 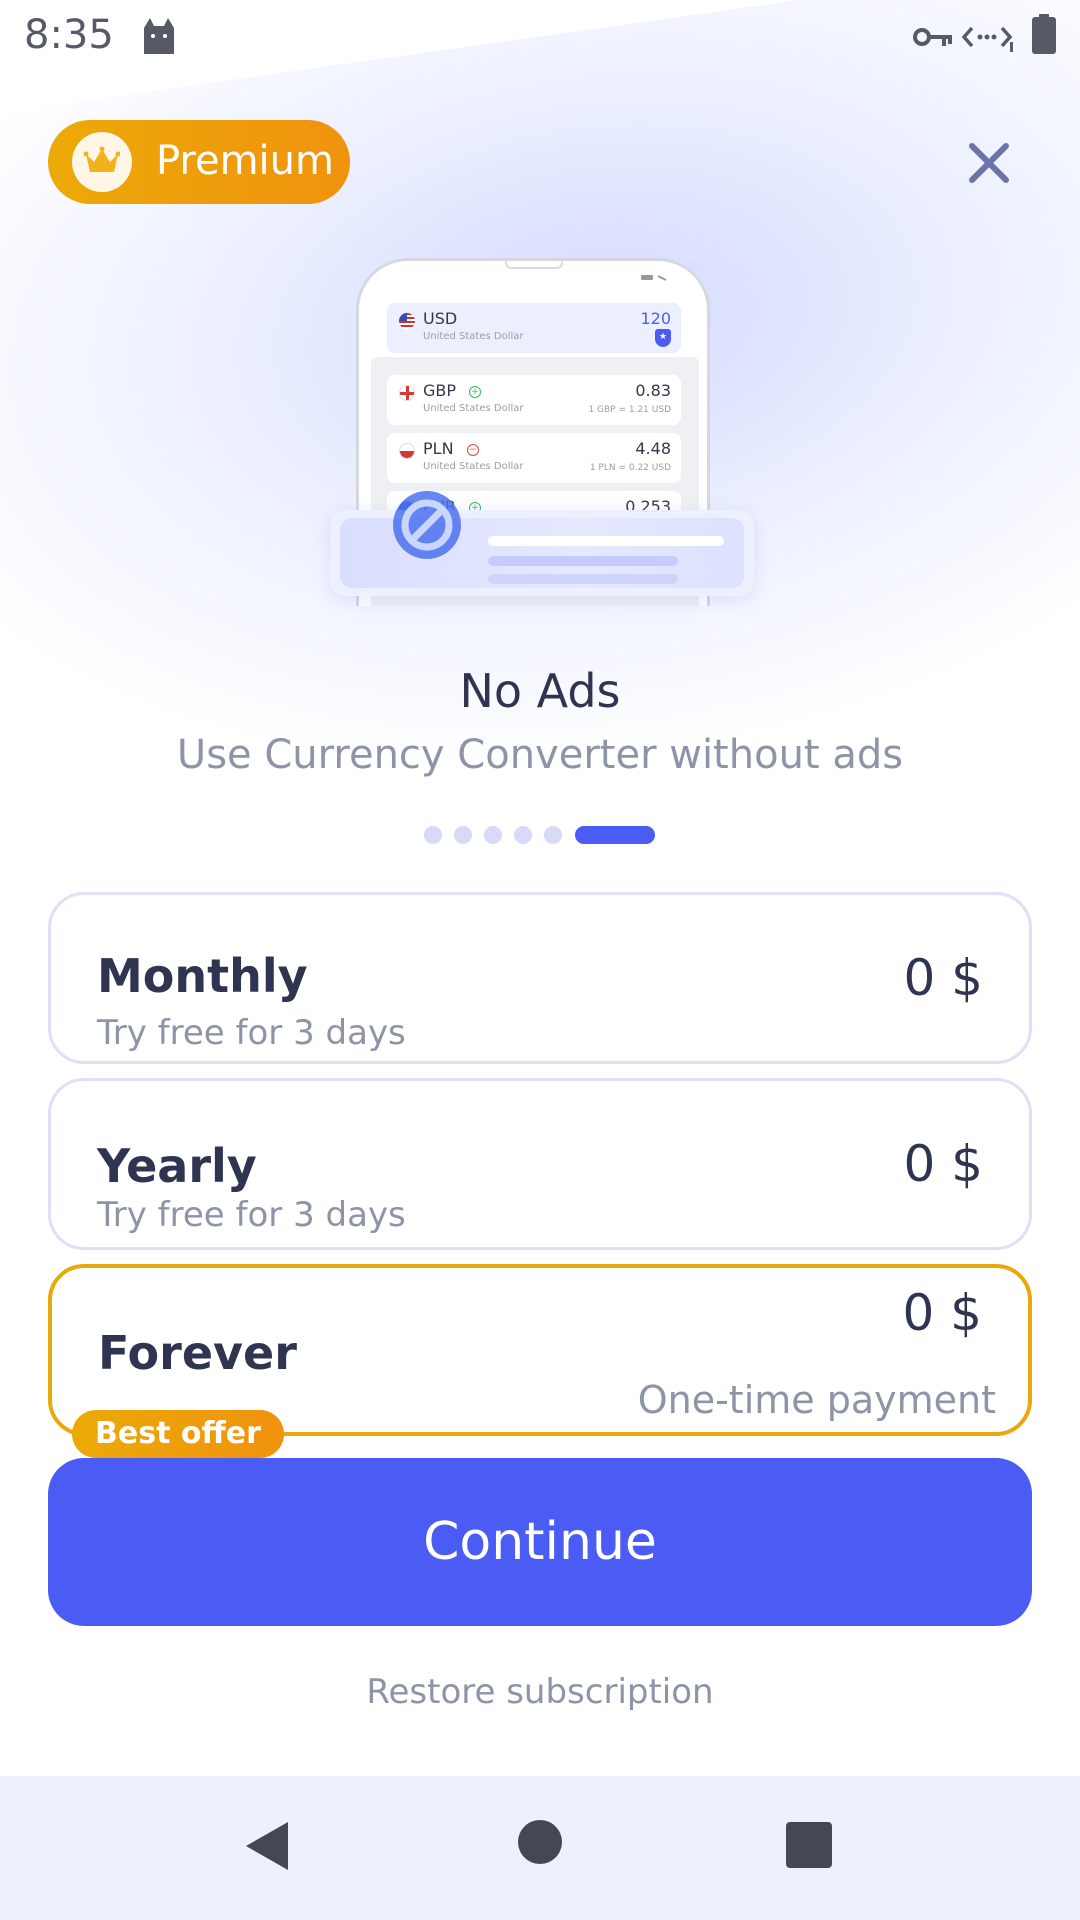 I want to click on us-flag-icon, so click(x=407, y=321).